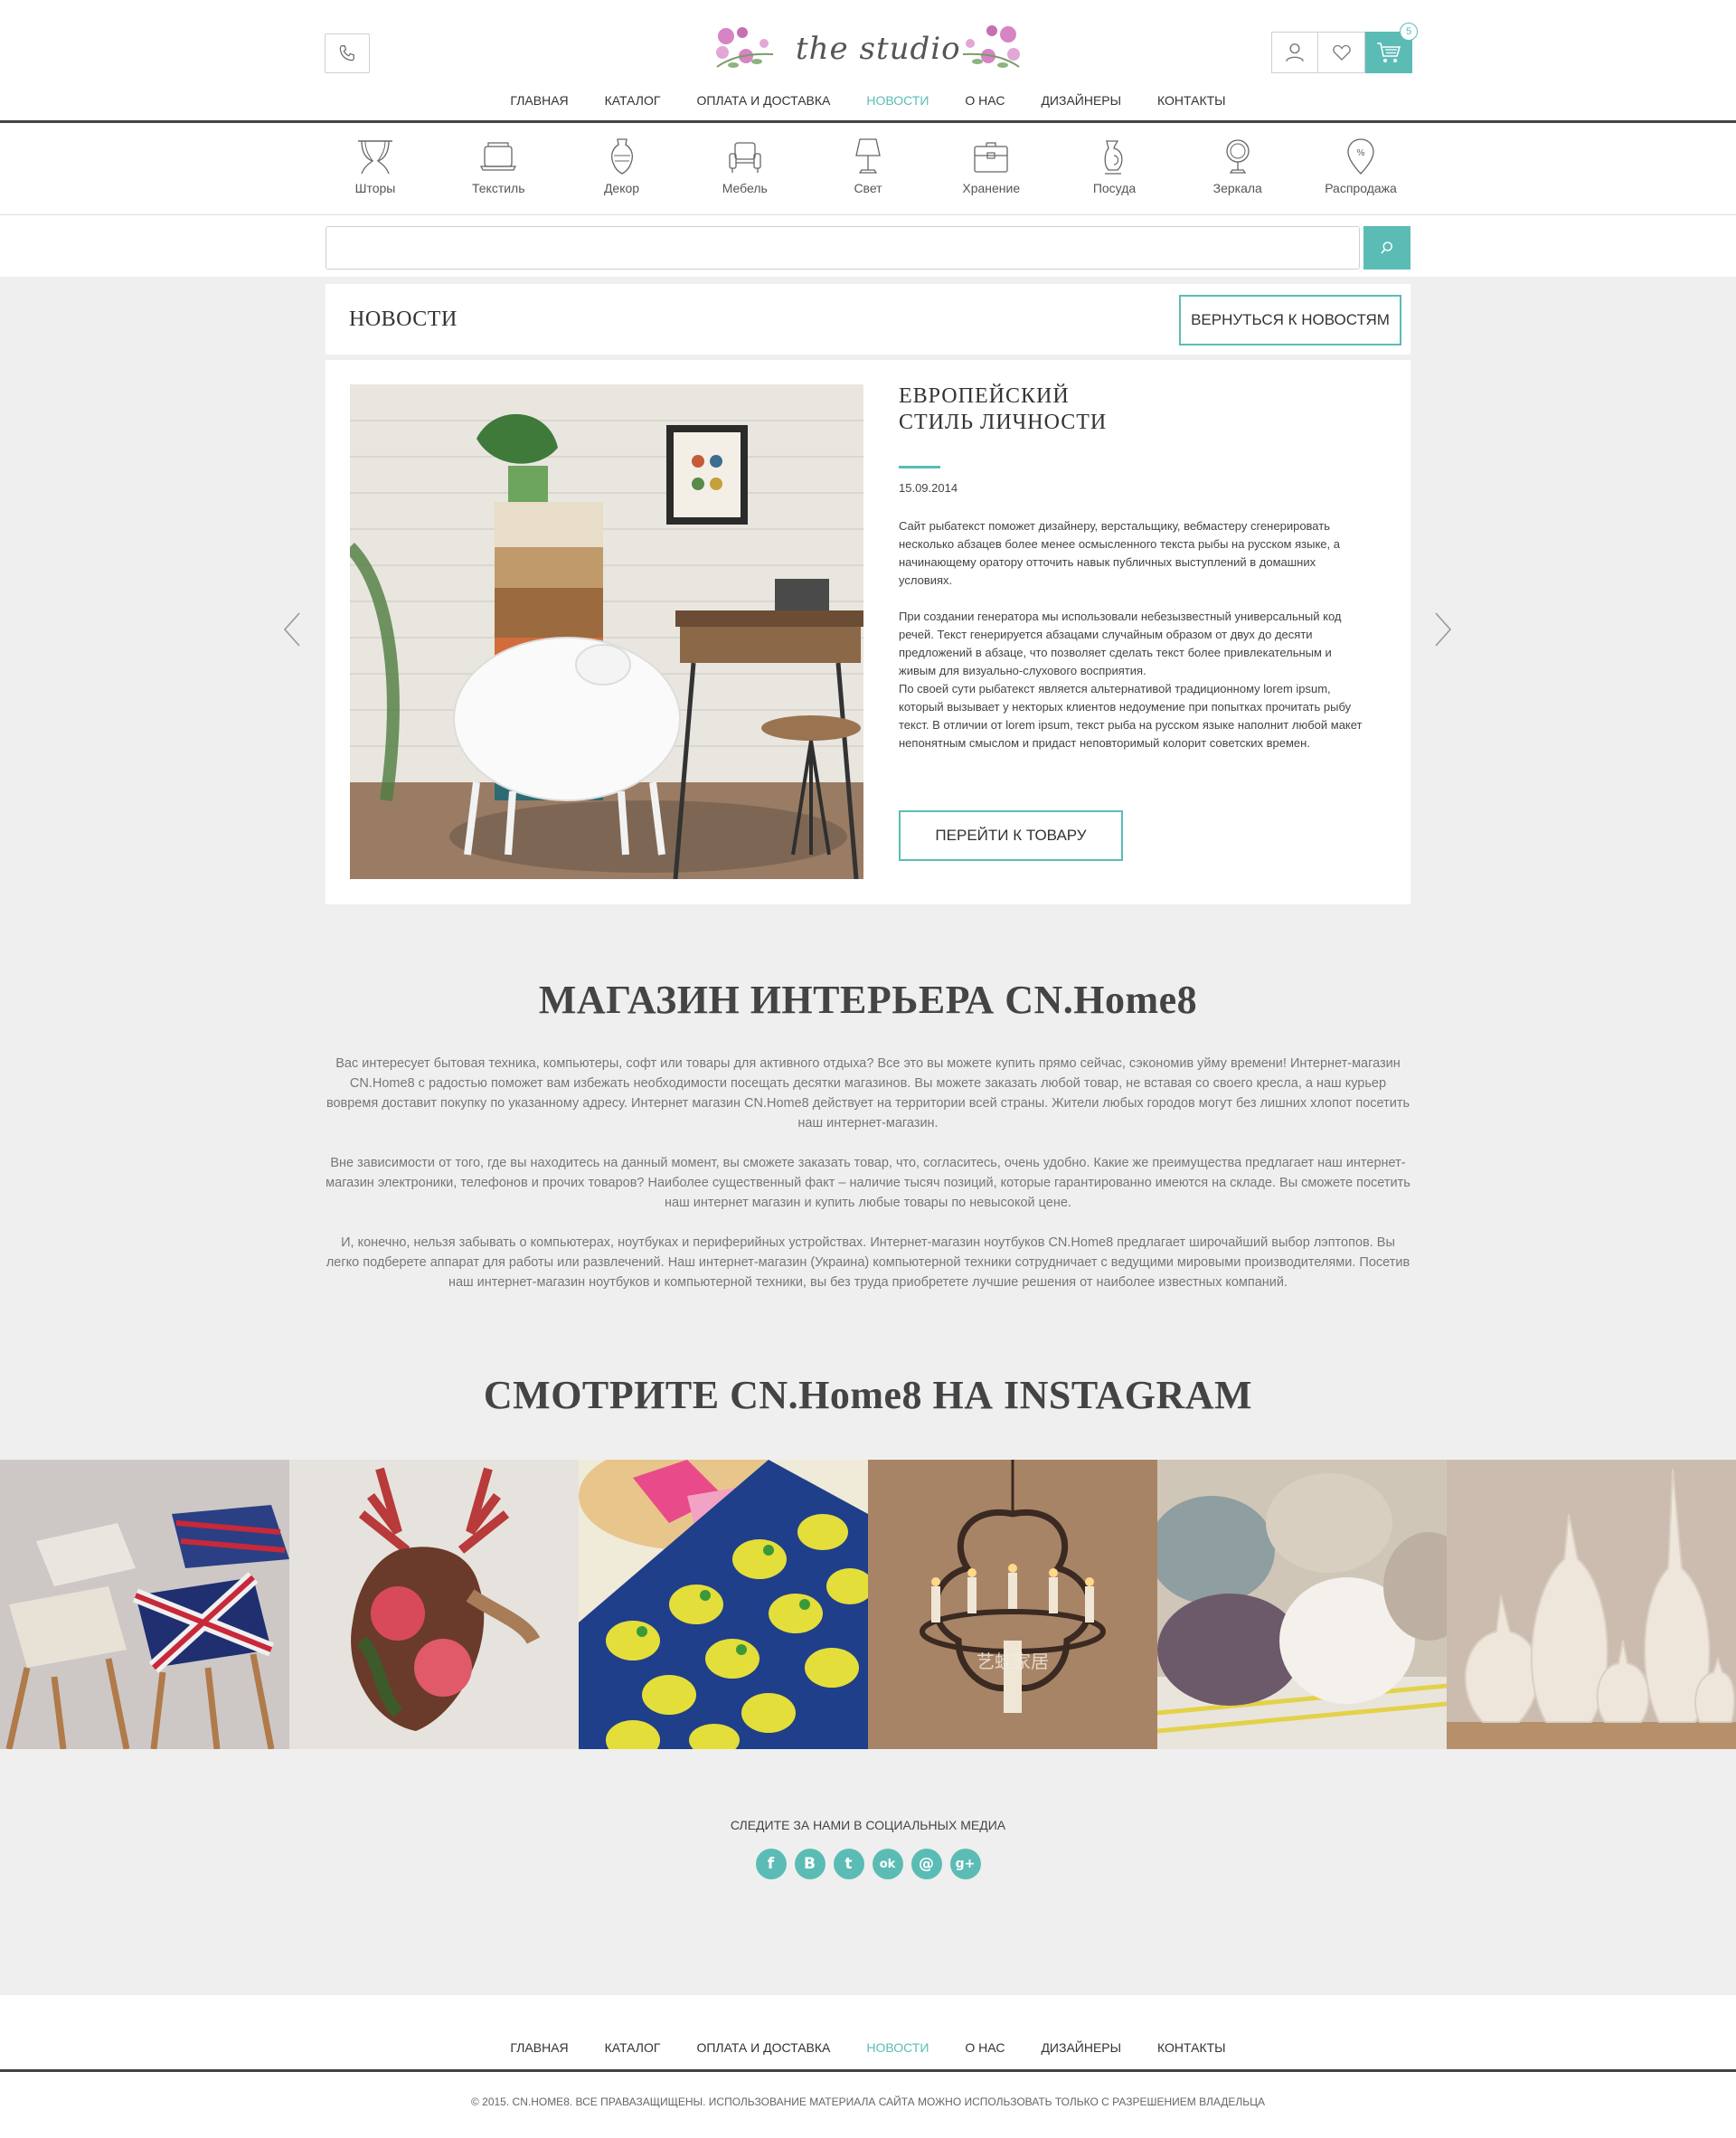 The image size is (1736, 2138). I want to click on instagram-photo-deer, so click(434, 1605).